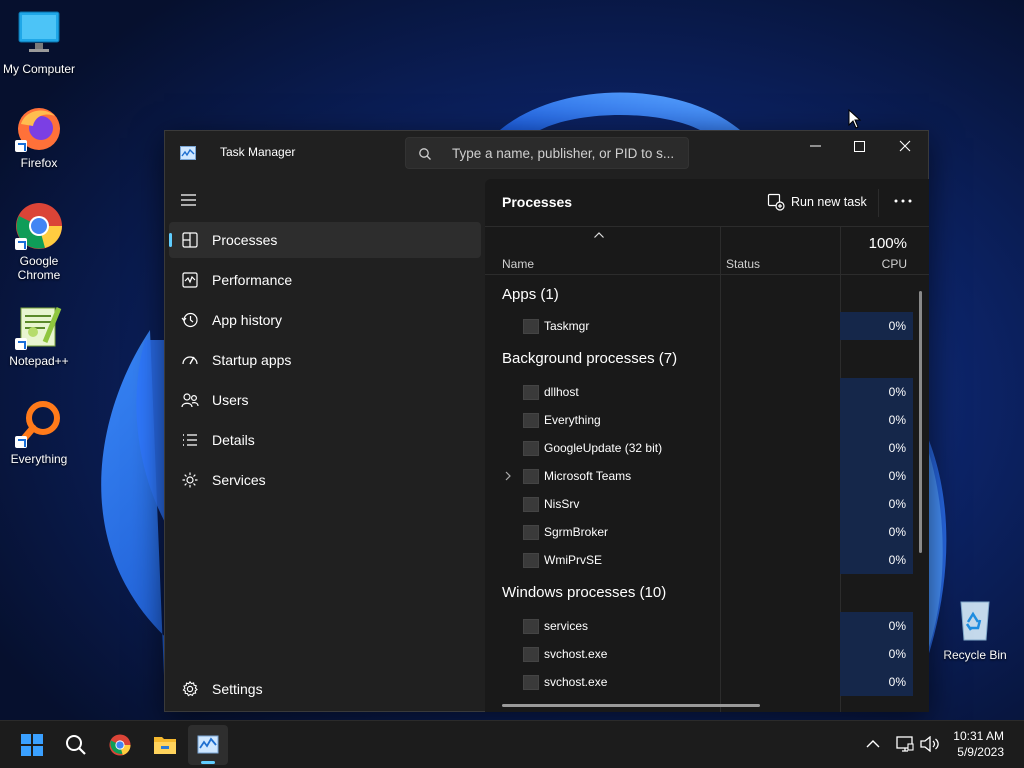 This screenshot has height=768, width=1024. Describe the element at coordinates (562, 504) in the screenshot. I see `process-name: NisSrv` at that location.